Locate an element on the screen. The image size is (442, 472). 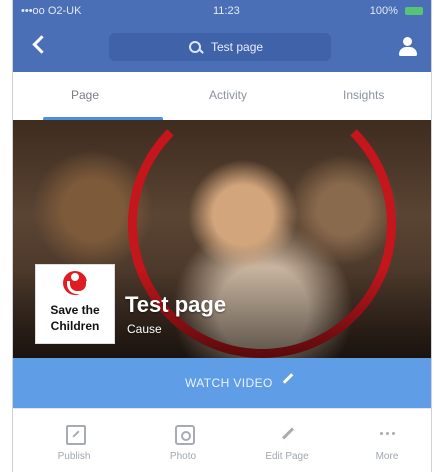
profile-icon is located at coordinates (408, 47).